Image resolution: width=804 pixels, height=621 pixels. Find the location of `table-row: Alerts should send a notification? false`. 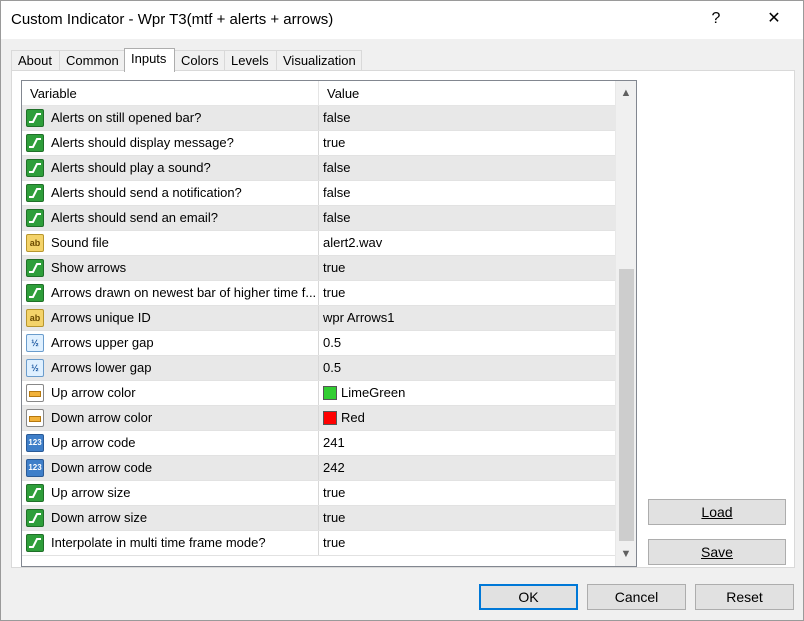

table-row: Alerts should send a notification? false is located at coordinates (318, 193).